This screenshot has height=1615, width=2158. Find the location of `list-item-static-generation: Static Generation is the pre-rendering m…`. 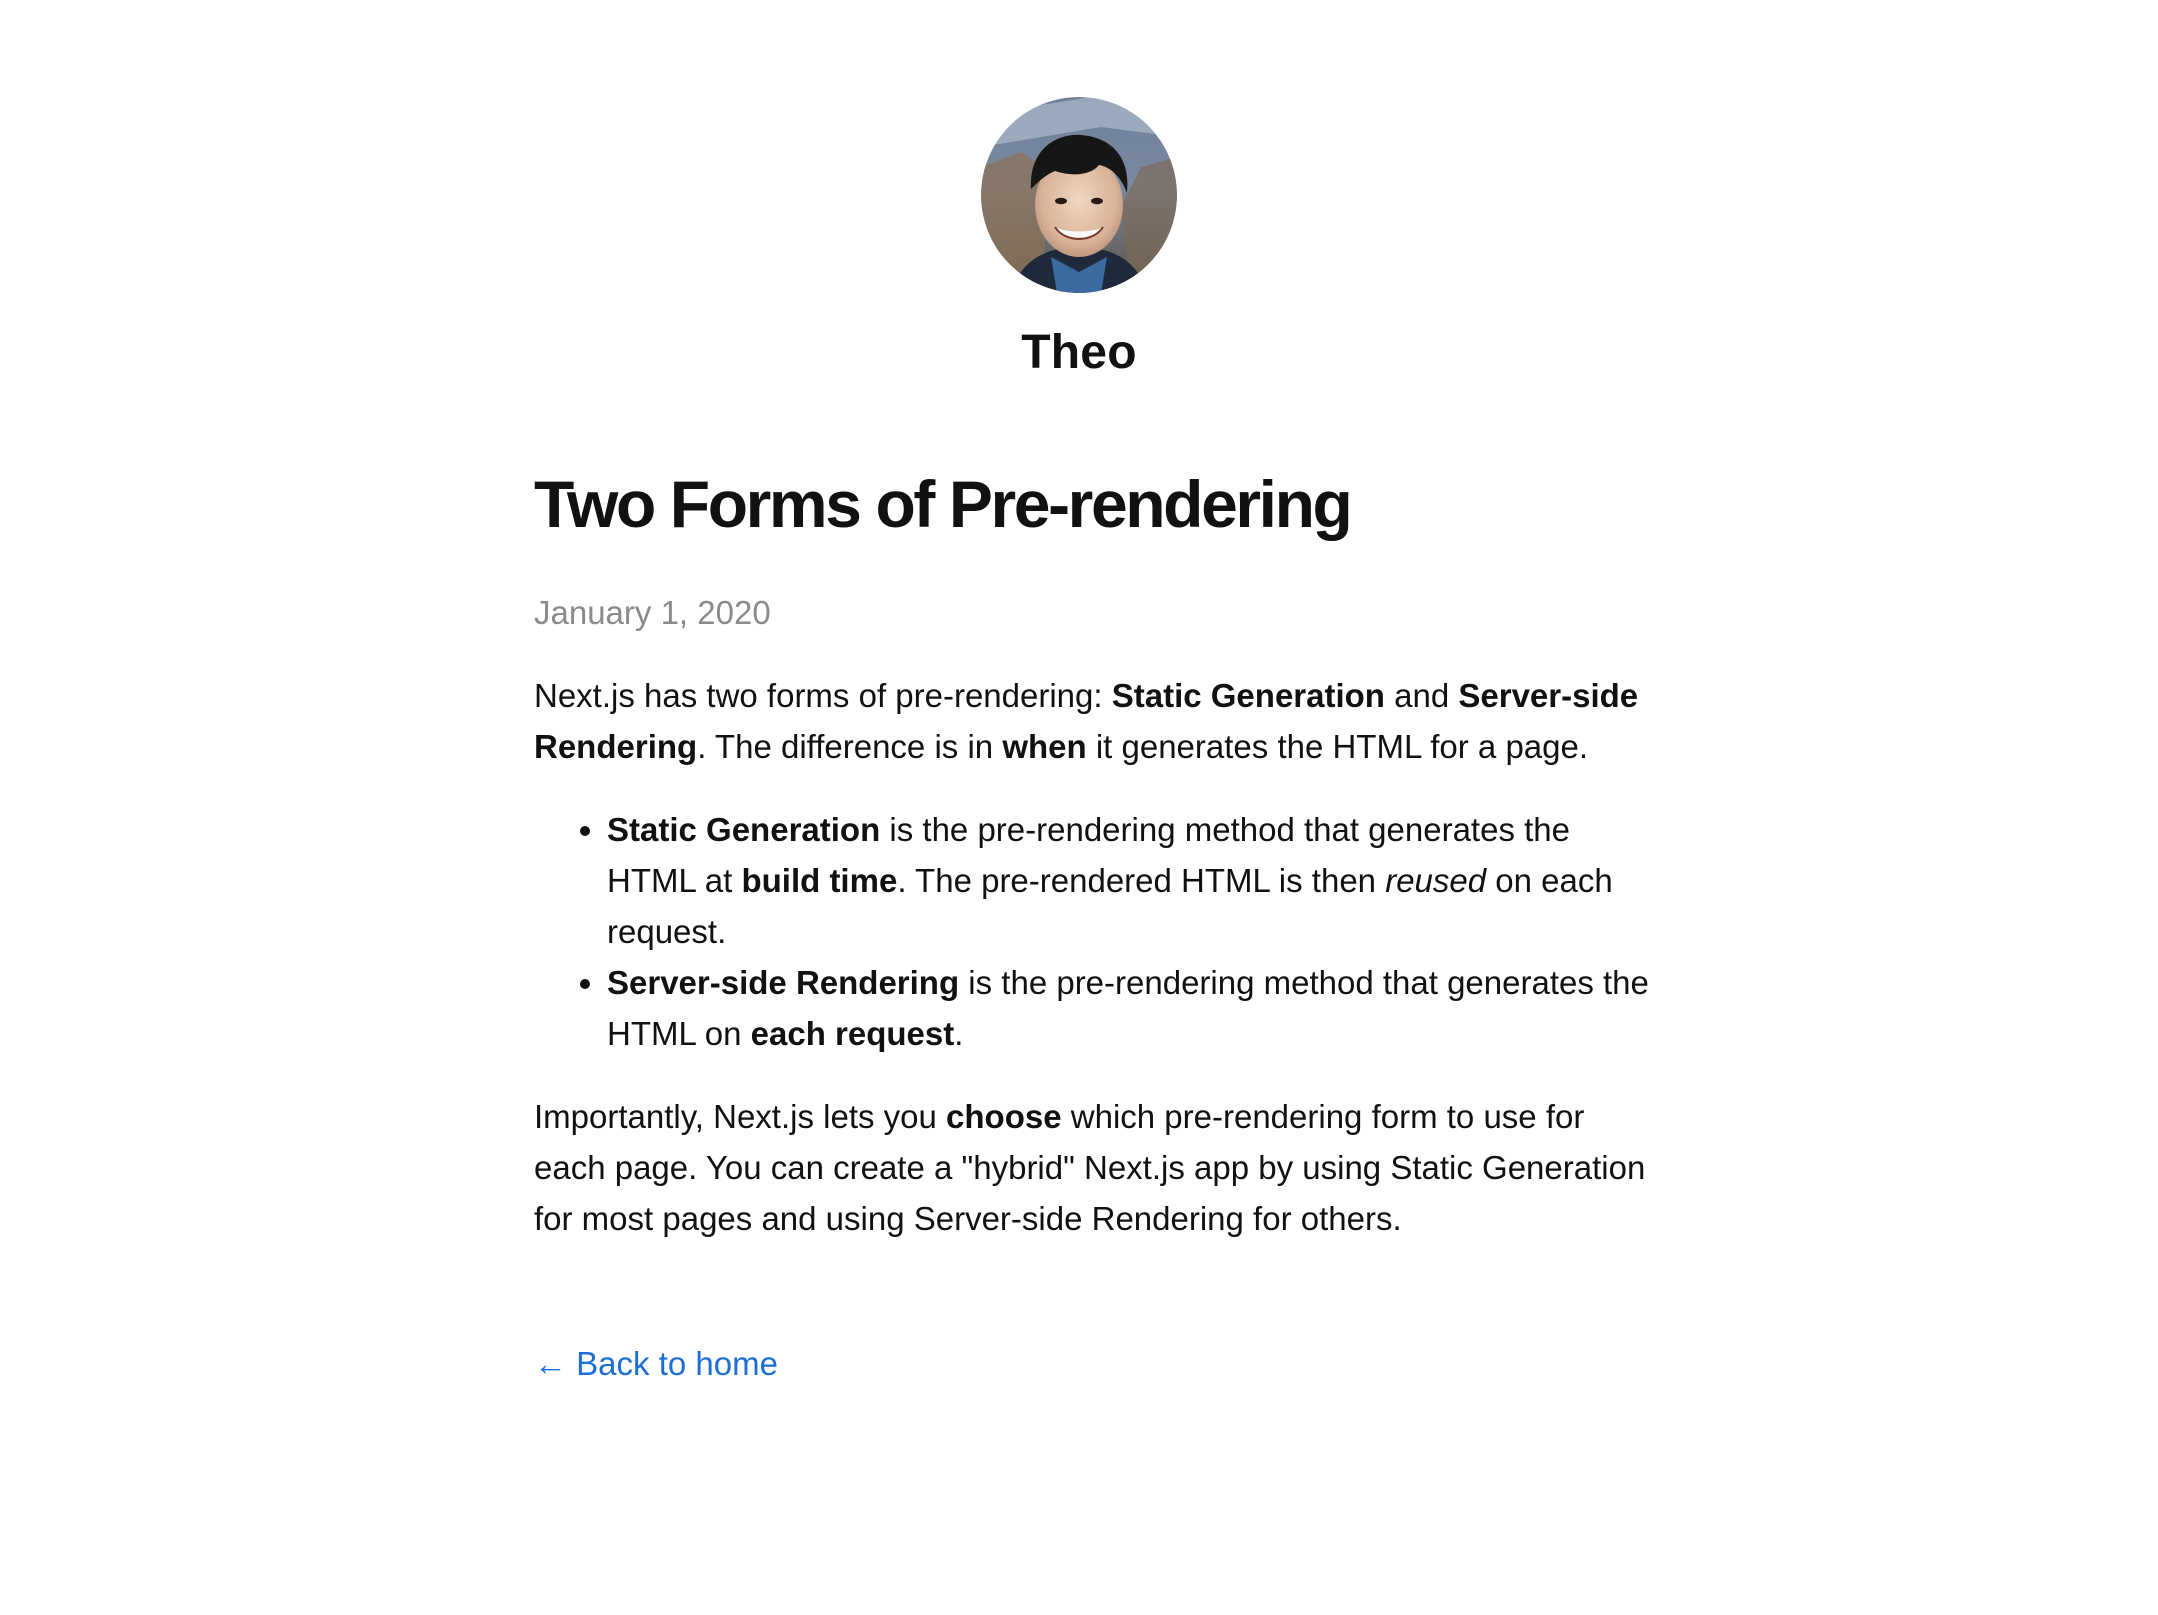

list-item-static-generation: Static Generation is the pre-rendering m… is located at coordinates (1130, 880).